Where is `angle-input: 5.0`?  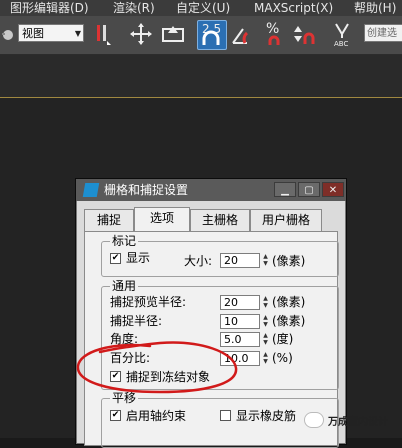
angle-input: 5.0 is located at coordinates (240, 339).